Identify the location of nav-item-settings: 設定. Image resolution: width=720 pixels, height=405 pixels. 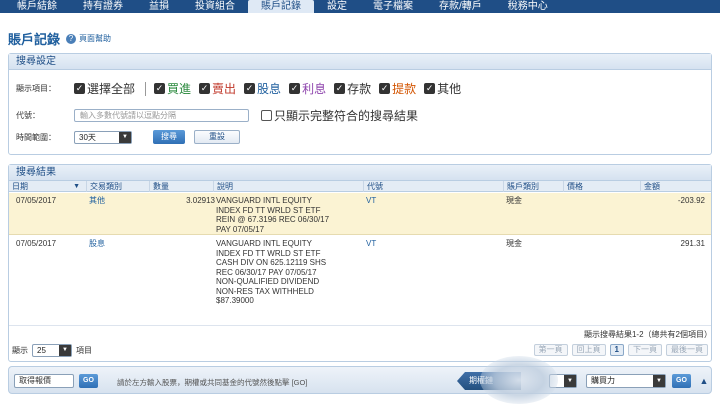
(337, 6).